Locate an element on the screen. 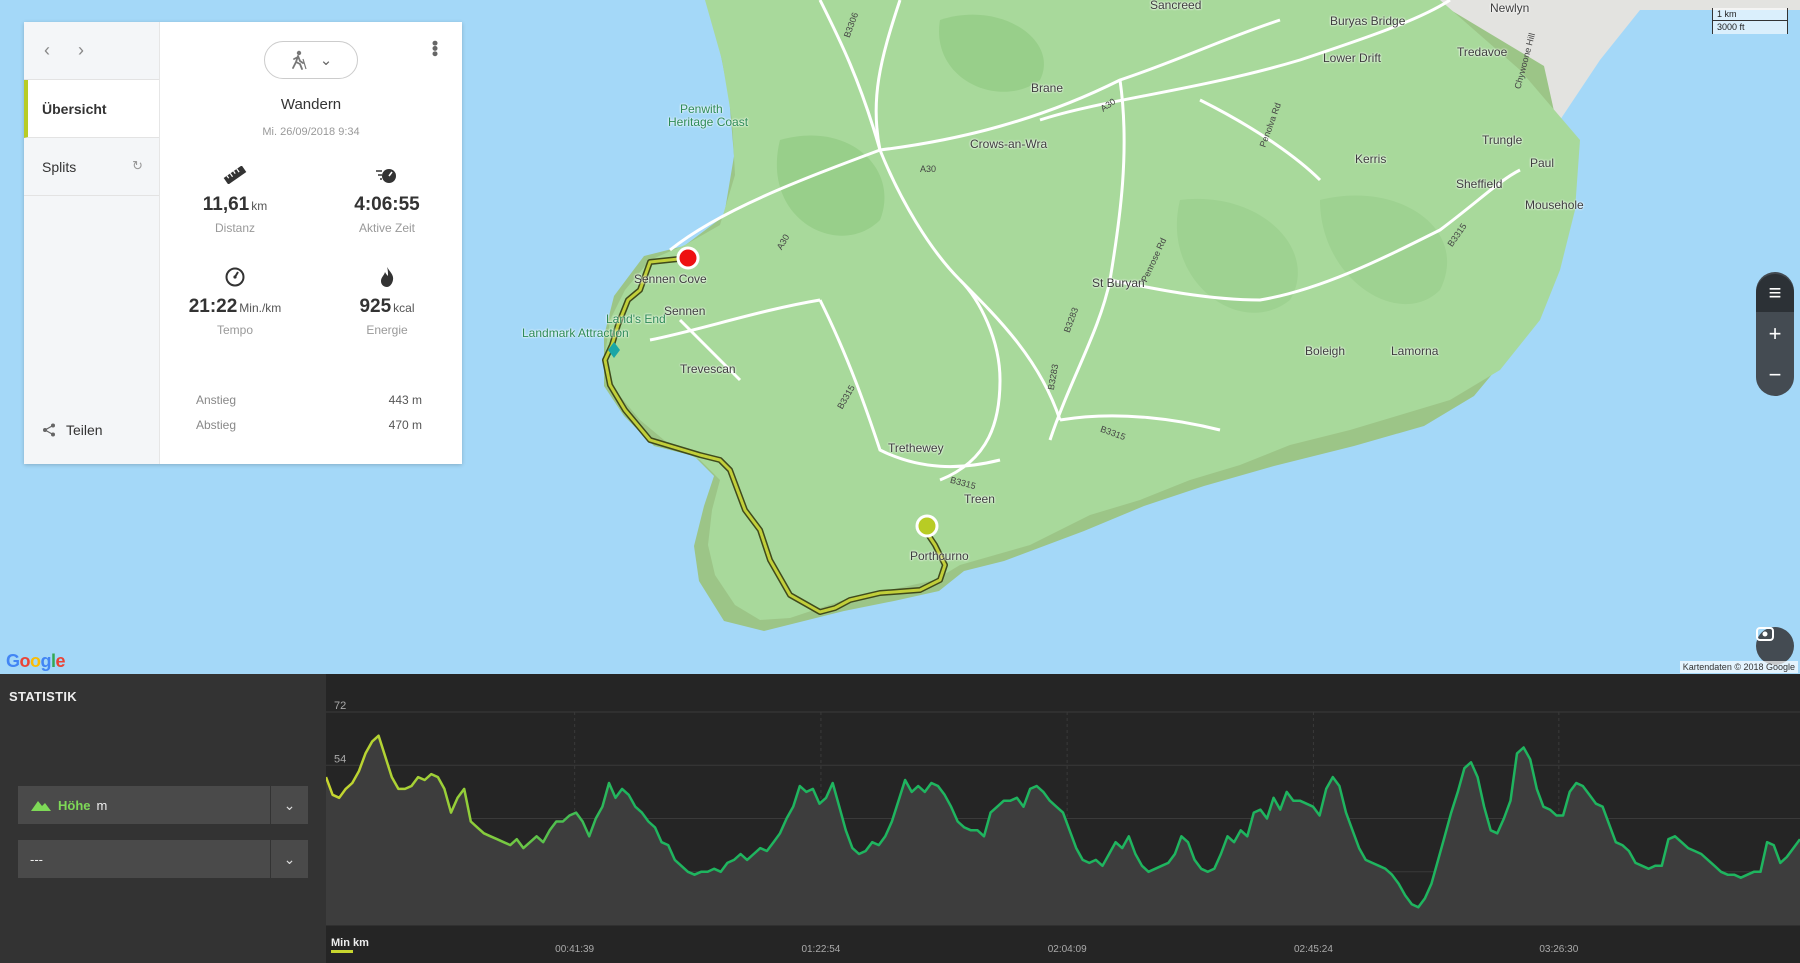  place-label: Crows-an-Wra is located at coordinates (1009, 144).